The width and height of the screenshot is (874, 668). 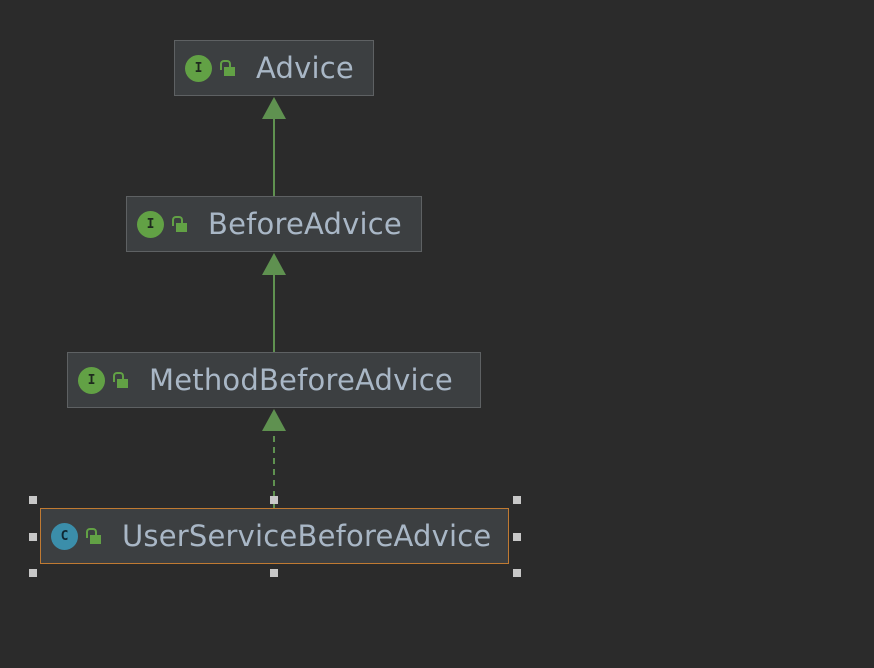 What do you see at coordinates (305, 68) in the screenshot?
I see `node-name: Advice` at bounding box center [305, 68].